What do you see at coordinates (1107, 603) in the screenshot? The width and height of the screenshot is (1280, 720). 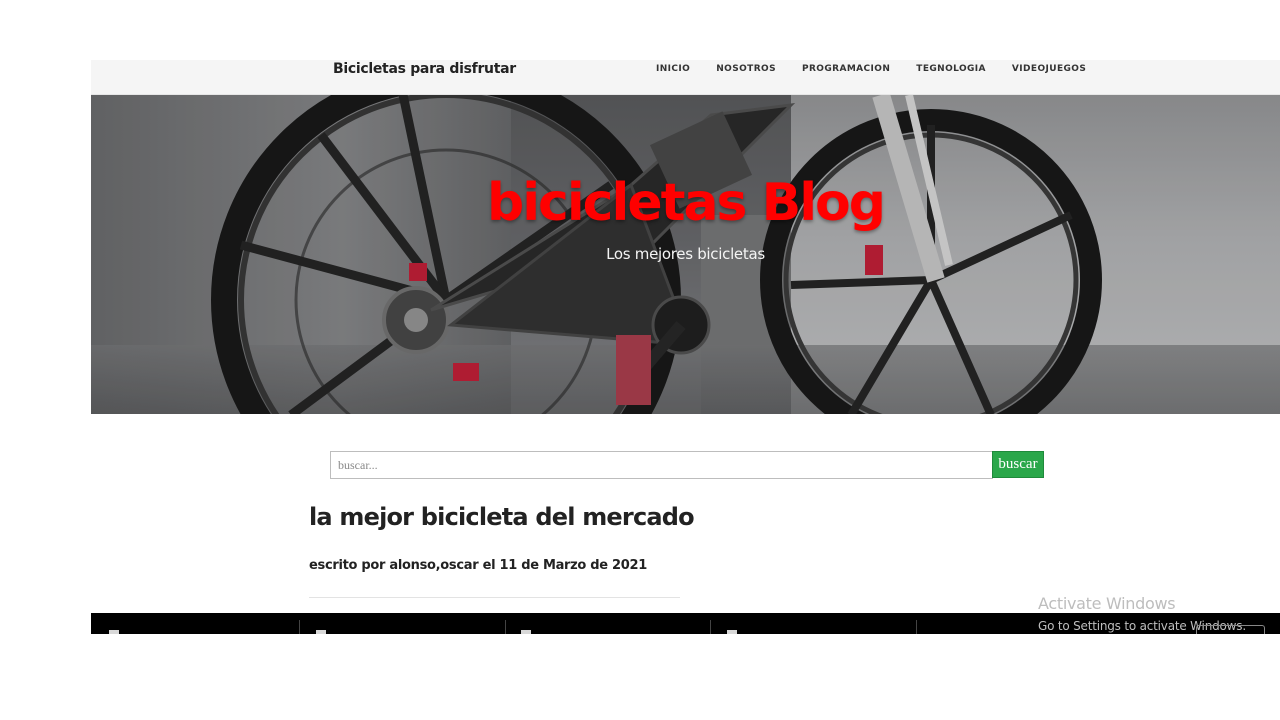 I see `activate-windows-title: Activate Windows` at bounding box center [1107, 603].